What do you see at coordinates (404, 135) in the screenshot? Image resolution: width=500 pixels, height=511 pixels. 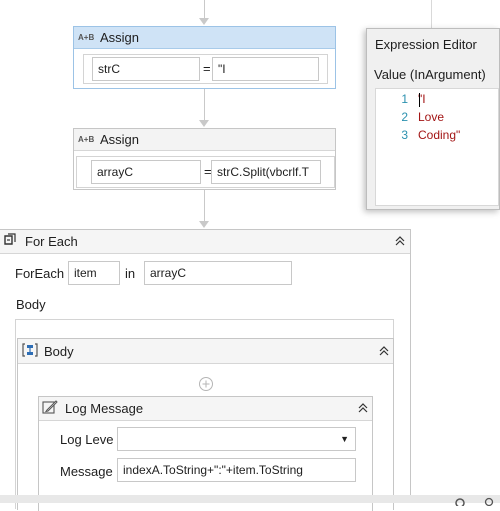 I see `line-number: 3` at bounding box center [404, 135].